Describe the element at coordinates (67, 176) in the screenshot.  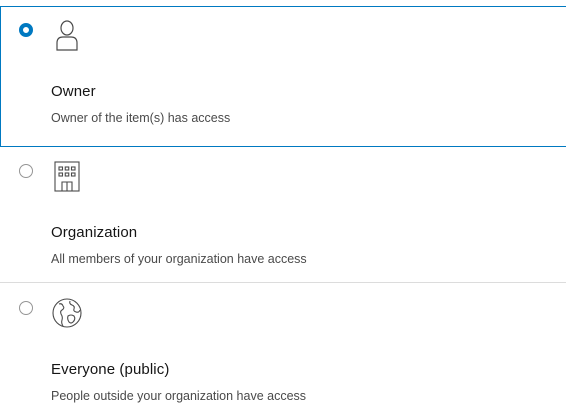
I see `building-icon` at that location.